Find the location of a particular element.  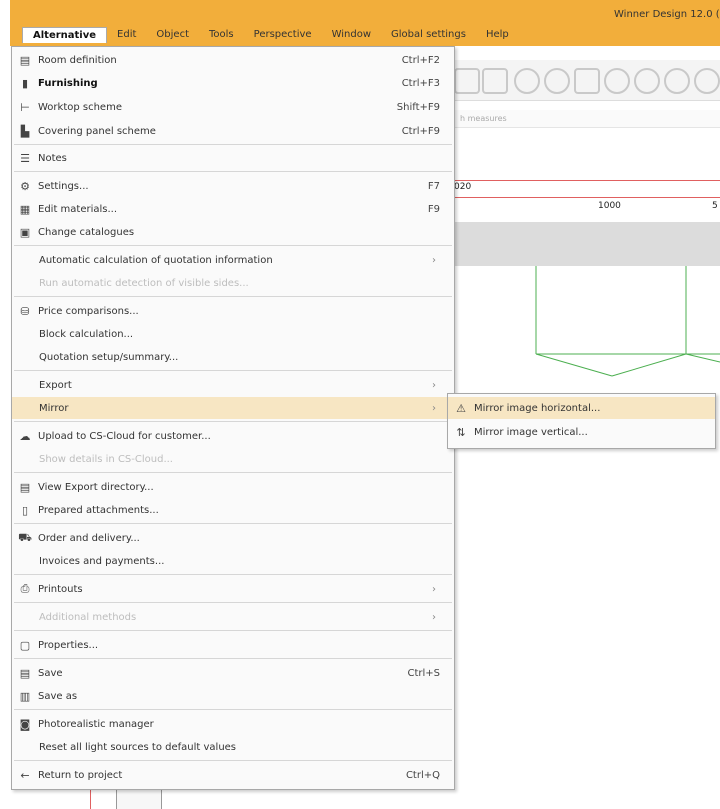

menu-global-settings: Global settings is located at coordinates (428, 35).